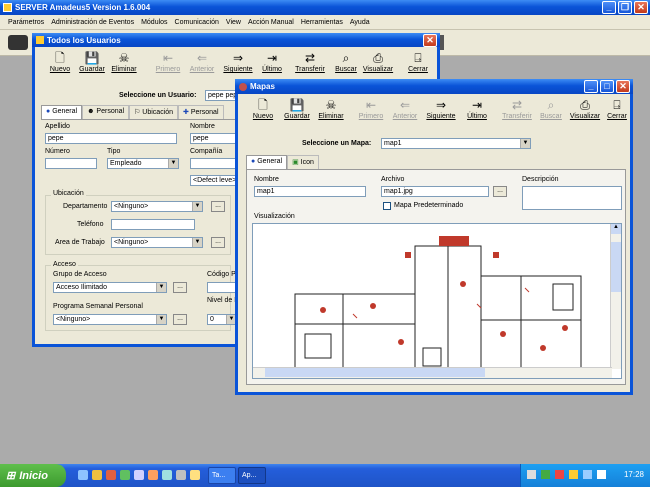 The height and width of the screenshot is (487, 650). Describe the element at coordinates (222, 287) in the screenshot. I see `codigo-input` at that location.